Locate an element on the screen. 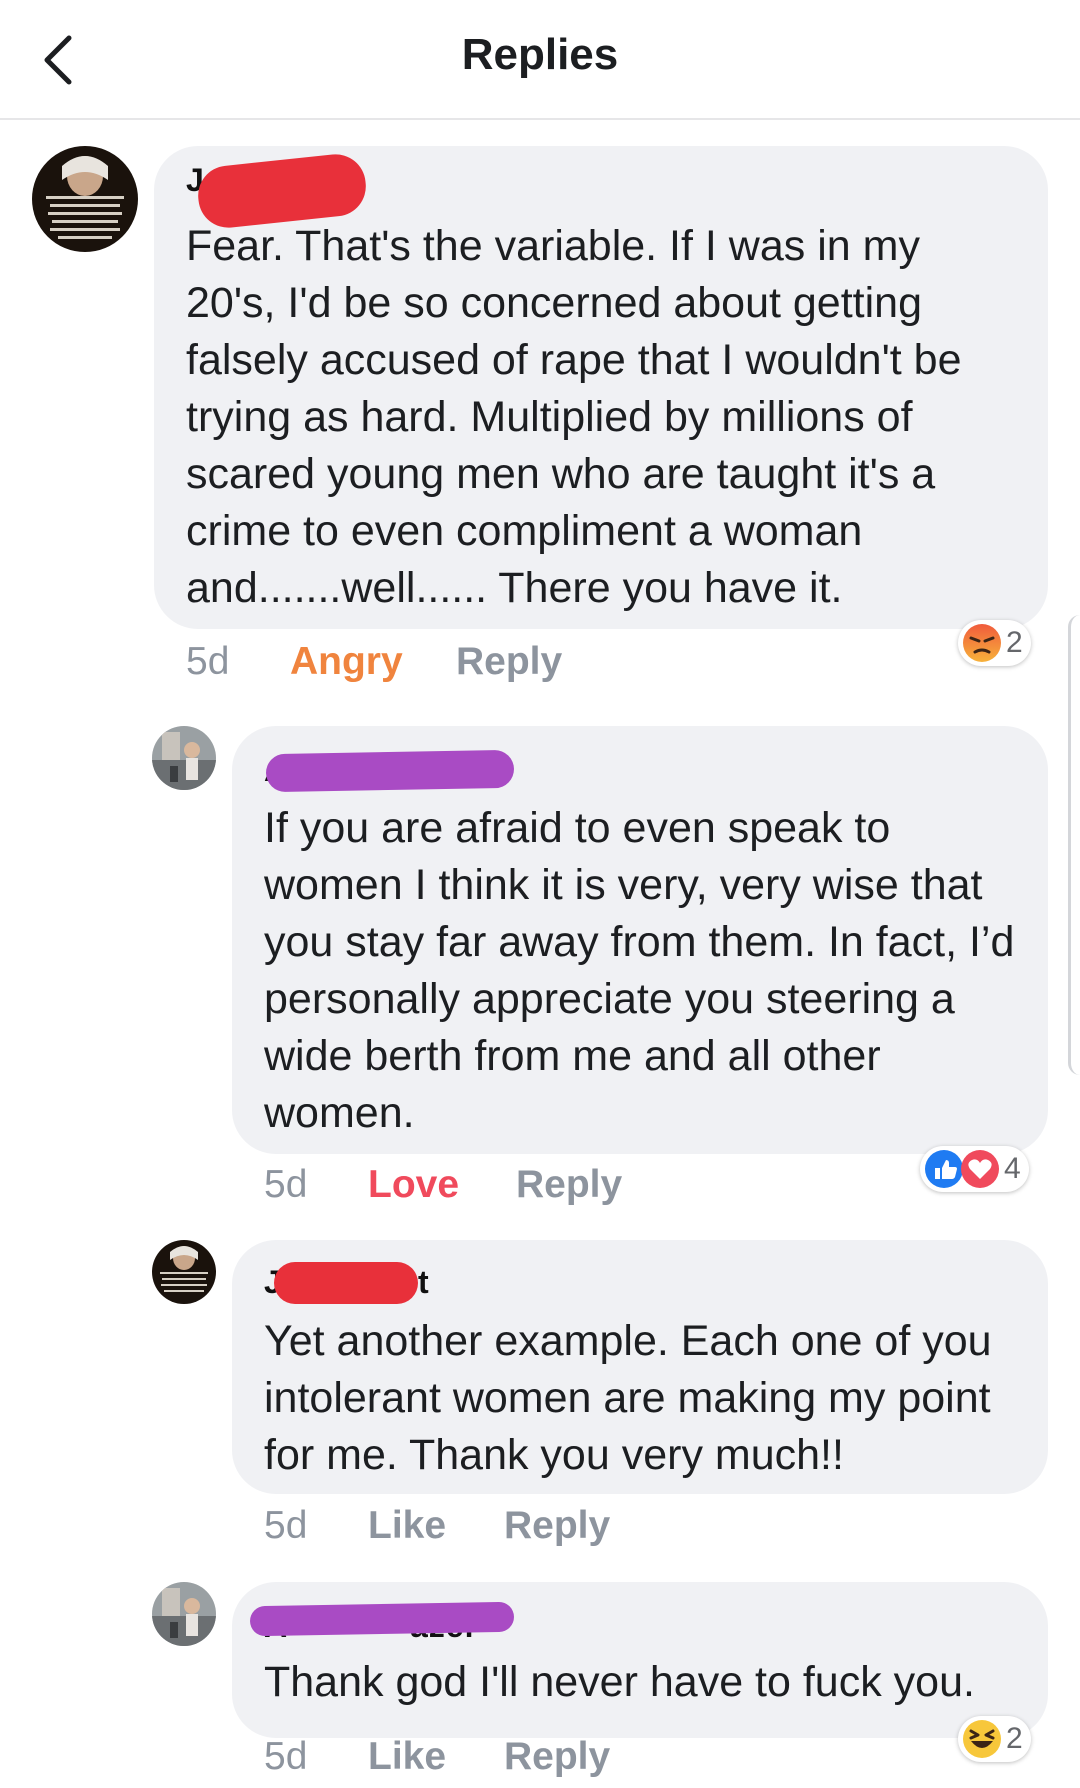 The image size is (1080, 1788). scrollbar is located at coordinates (1074, 845).